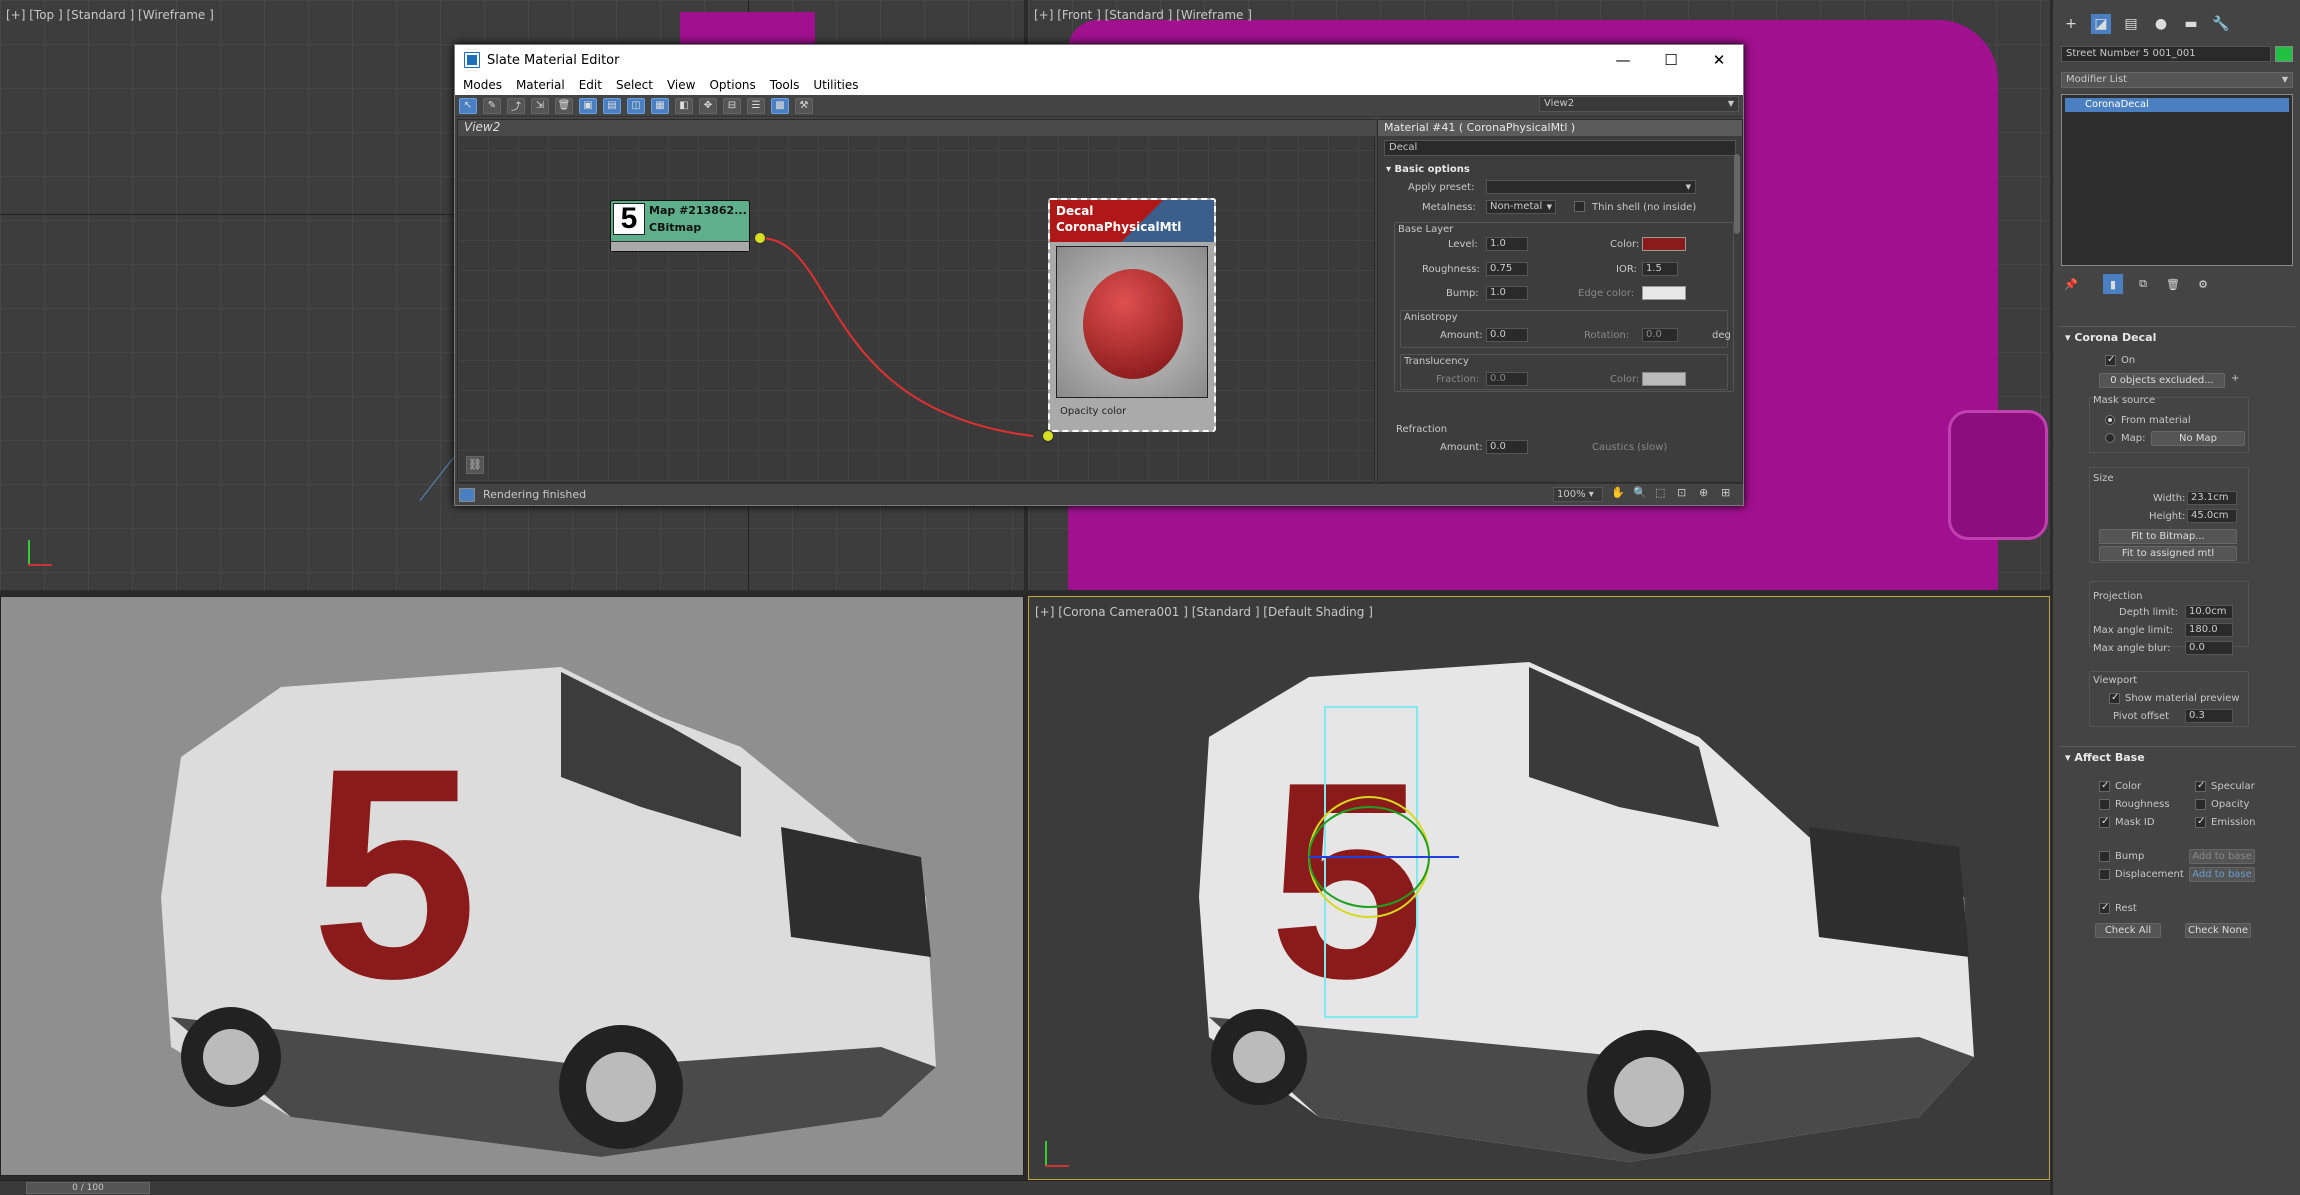 The width and height of the screenshot is (2300, 1195). What do you see at coordinates (660, 105) in the screenshot?
I see `checker-icon: ▦` at bounding box center [660, 105].